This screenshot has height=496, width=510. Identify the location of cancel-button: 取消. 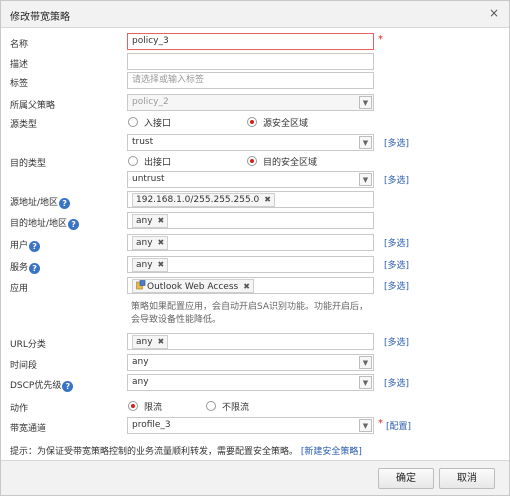
(467, 478).